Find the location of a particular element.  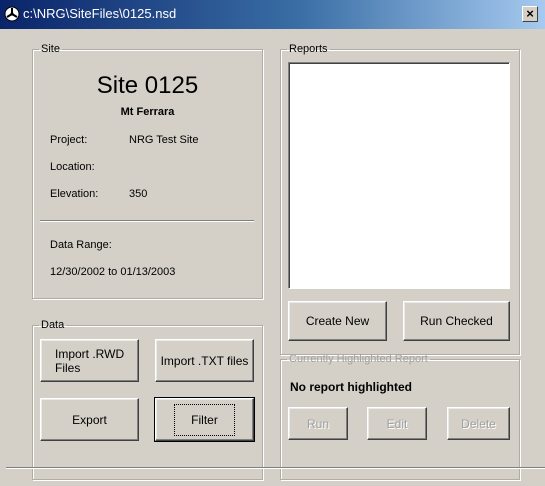

data-range-label: Data Range: is located at coordinates (81, 245).